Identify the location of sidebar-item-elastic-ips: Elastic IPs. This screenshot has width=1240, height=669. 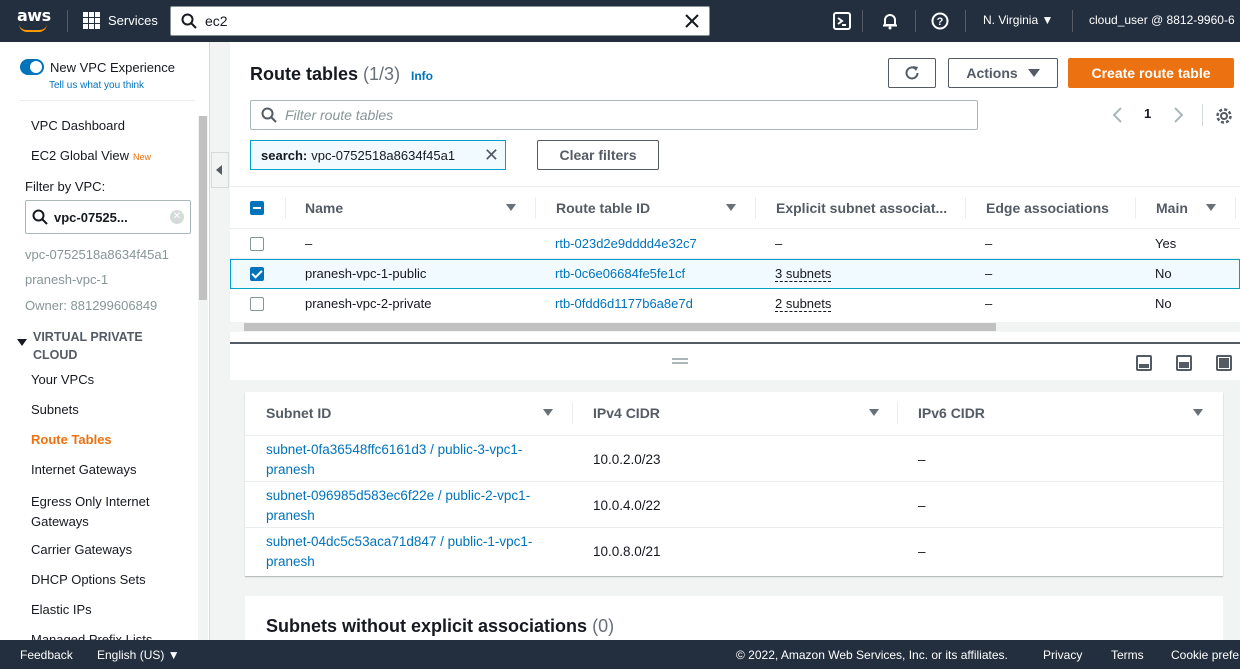
(61, 609).